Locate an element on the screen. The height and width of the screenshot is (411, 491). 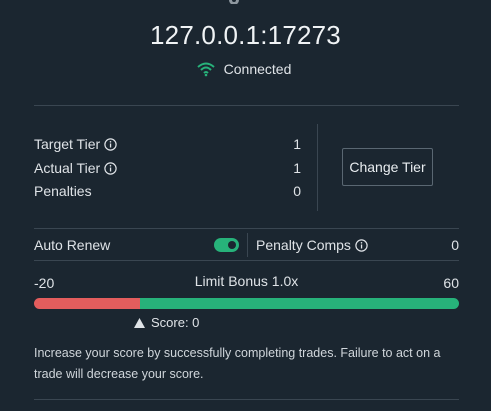
node-address: 127.0.0.1:17273 is located at coordinates (245, 35).